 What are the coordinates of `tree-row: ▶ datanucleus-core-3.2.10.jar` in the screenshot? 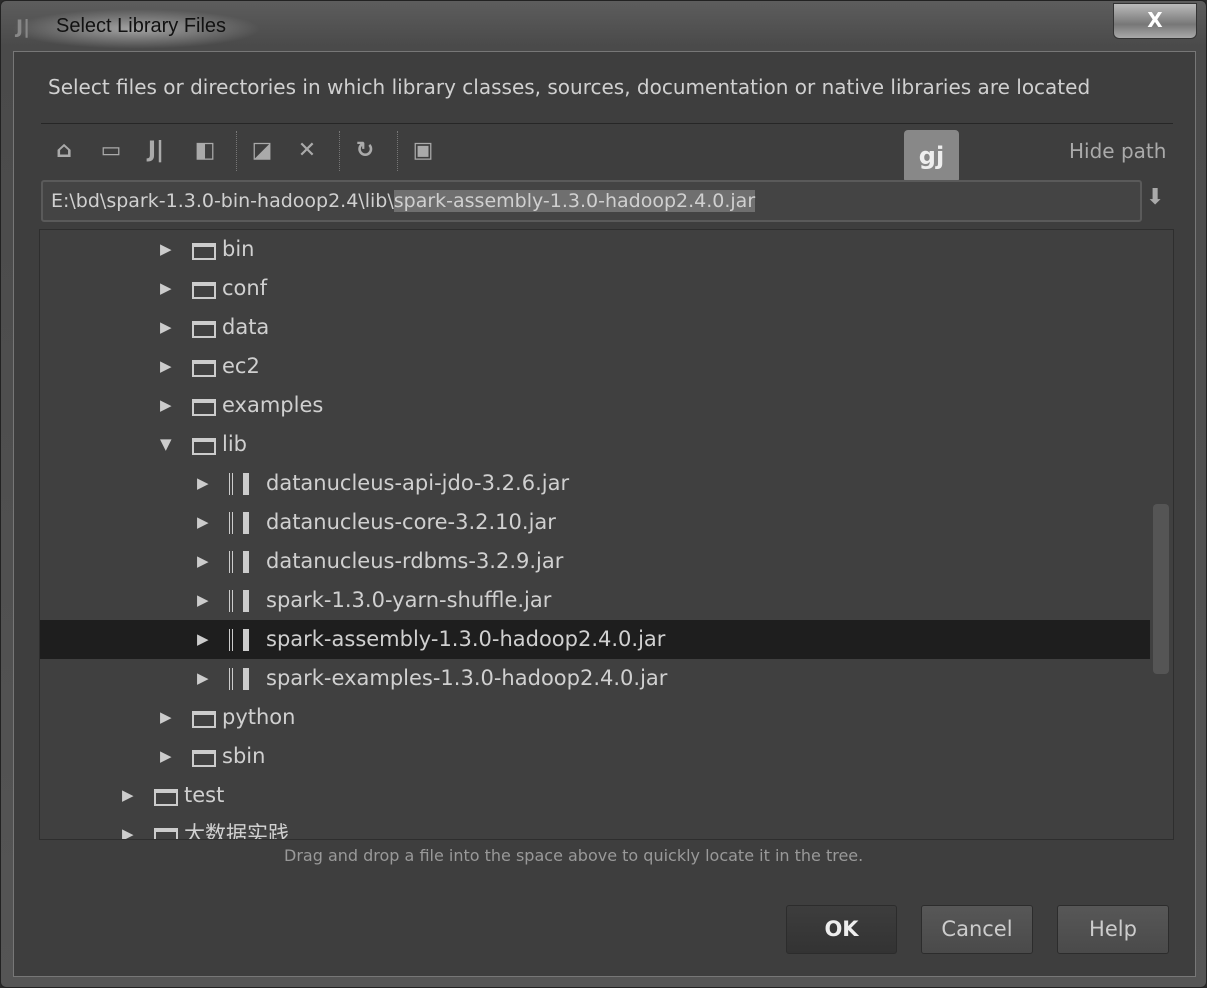 It's located at (595, 522).